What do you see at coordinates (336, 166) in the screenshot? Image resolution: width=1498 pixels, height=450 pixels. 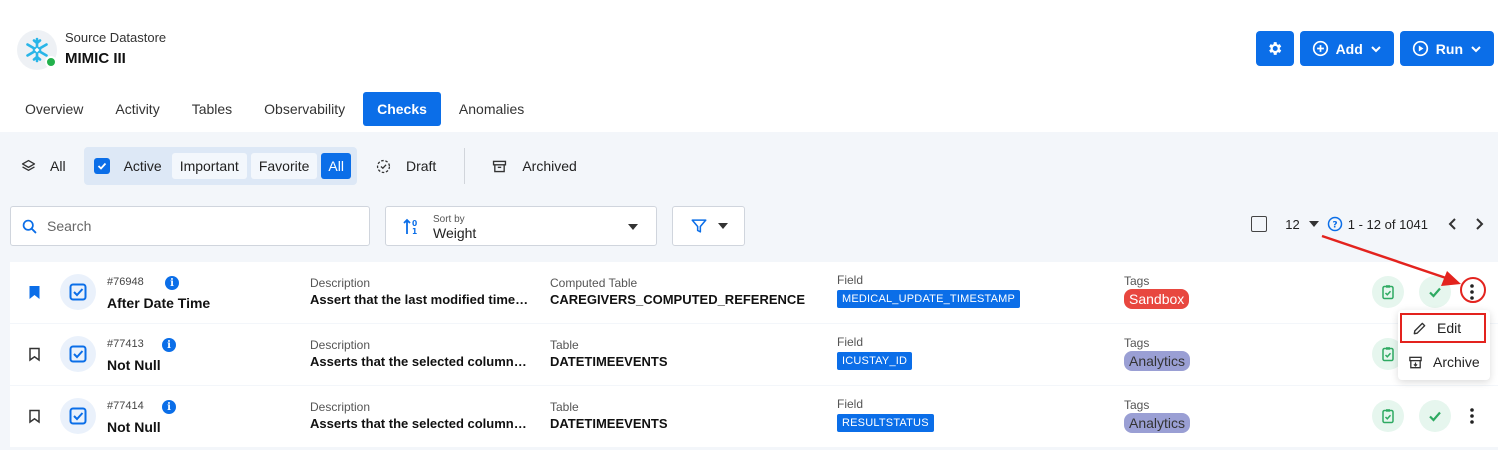 I see `filter-all-chip: All` at bounding box center [336, 166].